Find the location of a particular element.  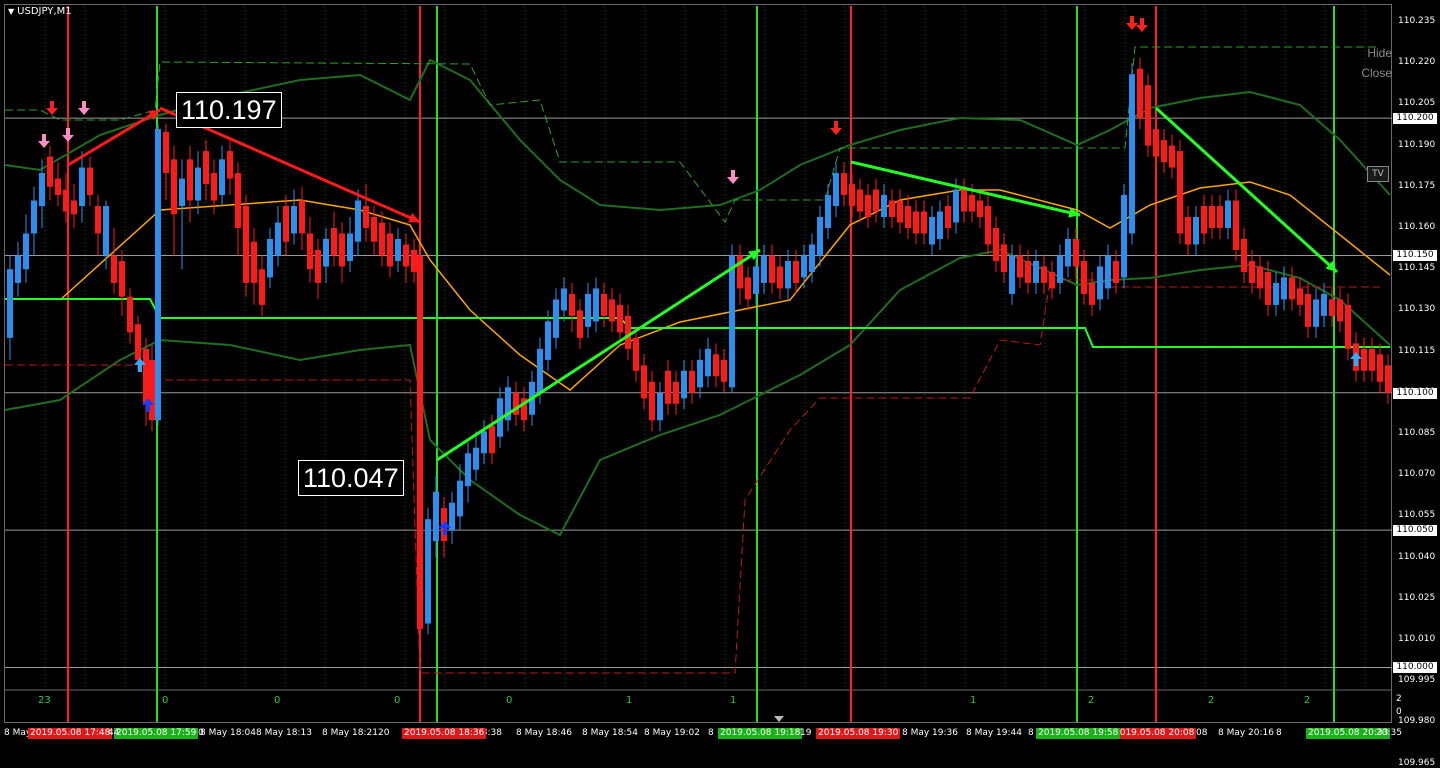

price-level-box: 110.100 is located at coordinates (1415, 393).